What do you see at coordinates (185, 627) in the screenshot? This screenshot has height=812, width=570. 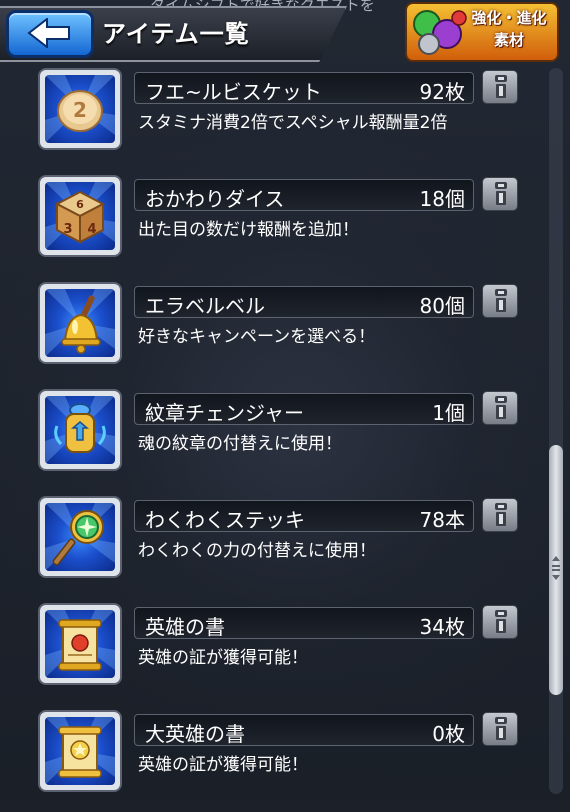 I see `item-name: 英雄の書` at bounding box center [185, 627].